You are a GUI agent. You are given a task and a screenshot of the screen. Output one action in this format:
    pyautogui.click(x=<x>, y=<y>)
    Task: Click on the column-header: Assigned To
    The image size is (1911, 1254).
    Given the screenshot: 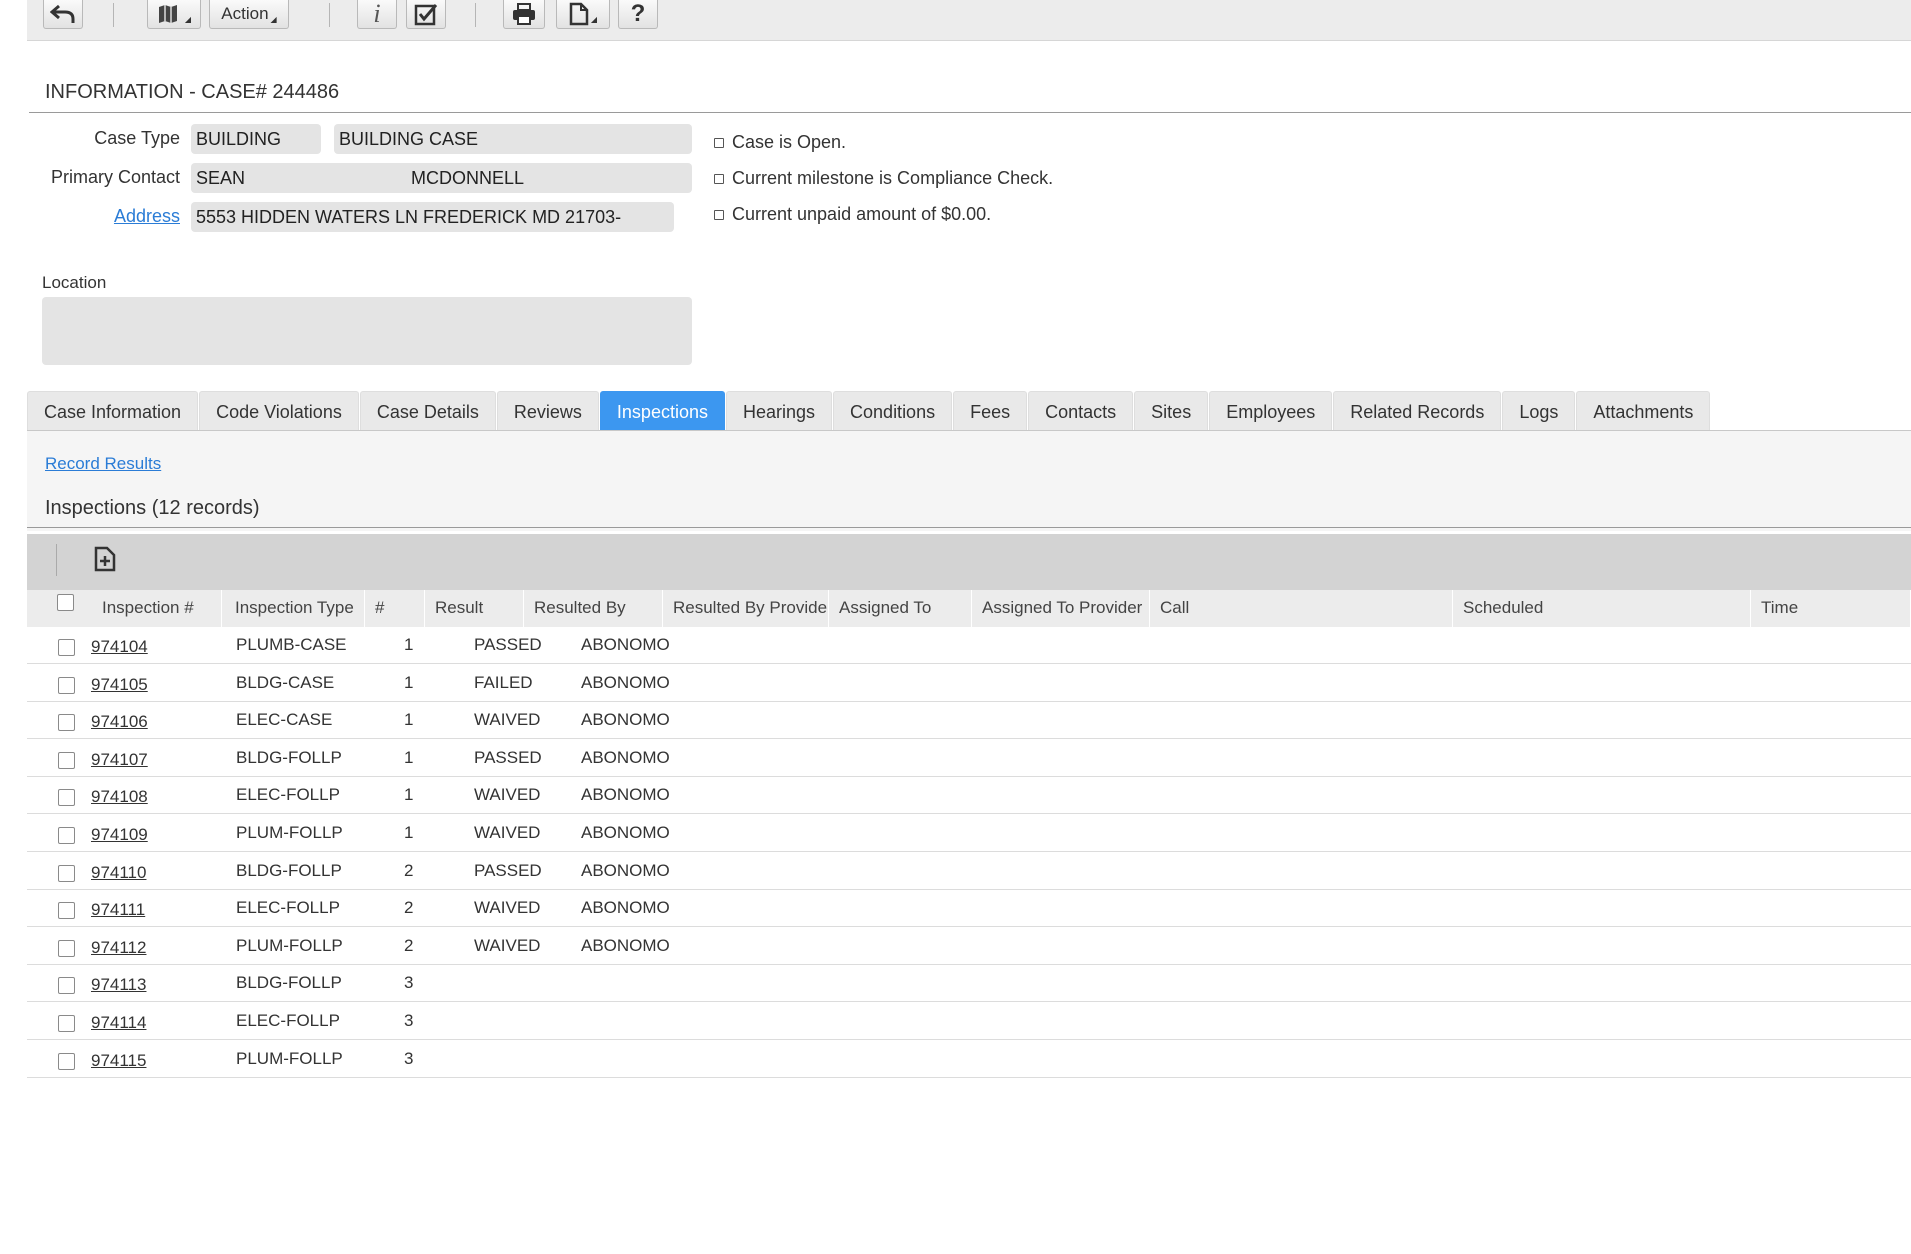 What is the action you would take?
    pyautogui.click(x=900, y=608)
    